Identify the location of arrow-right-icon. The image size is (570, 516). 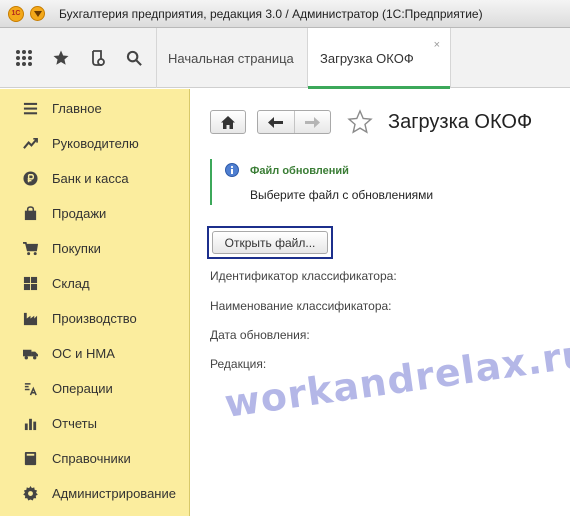
(312, 122).